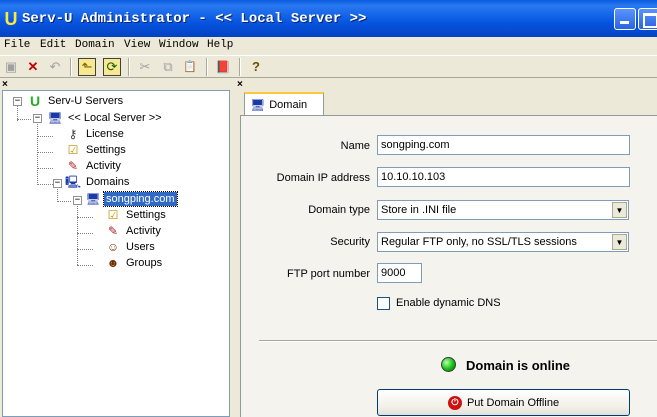 The height and width of the screenshot is (417, 657). What do you see at coordinates (57, 183) in the screenshot?
I see `expander-domains: −` at bounding box center [57, 183].